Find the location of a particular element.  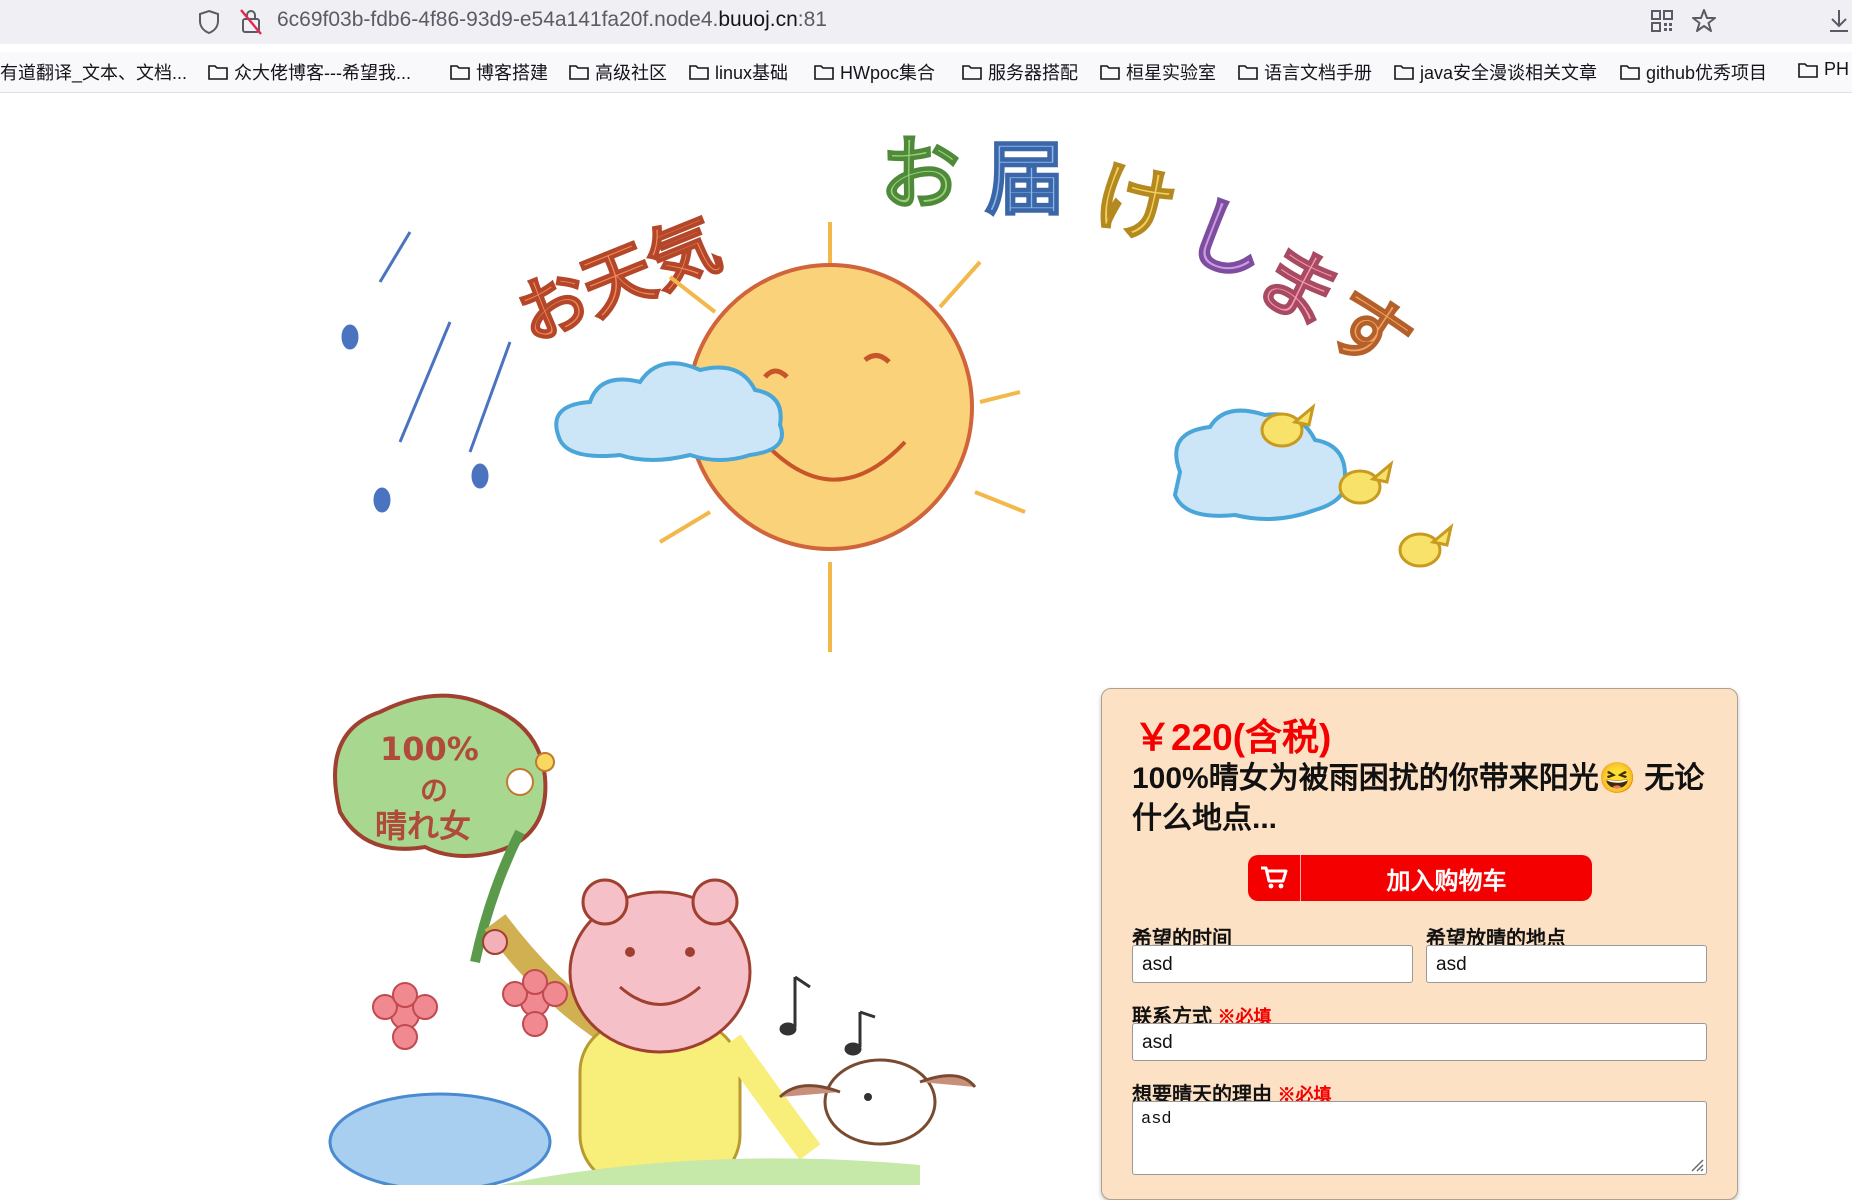

time-input: asd is located at coordinates (1272, 964).